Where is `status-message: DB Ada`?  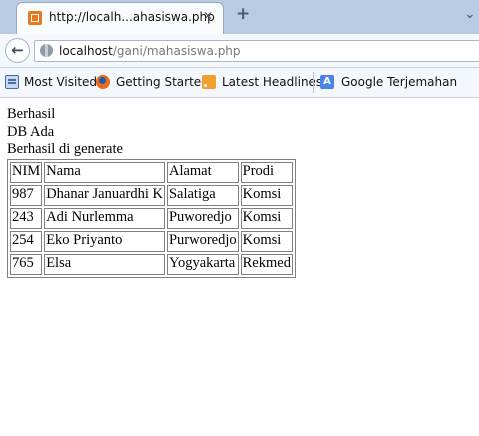 status-message: DB Ada is located at coordinates (31, 131).